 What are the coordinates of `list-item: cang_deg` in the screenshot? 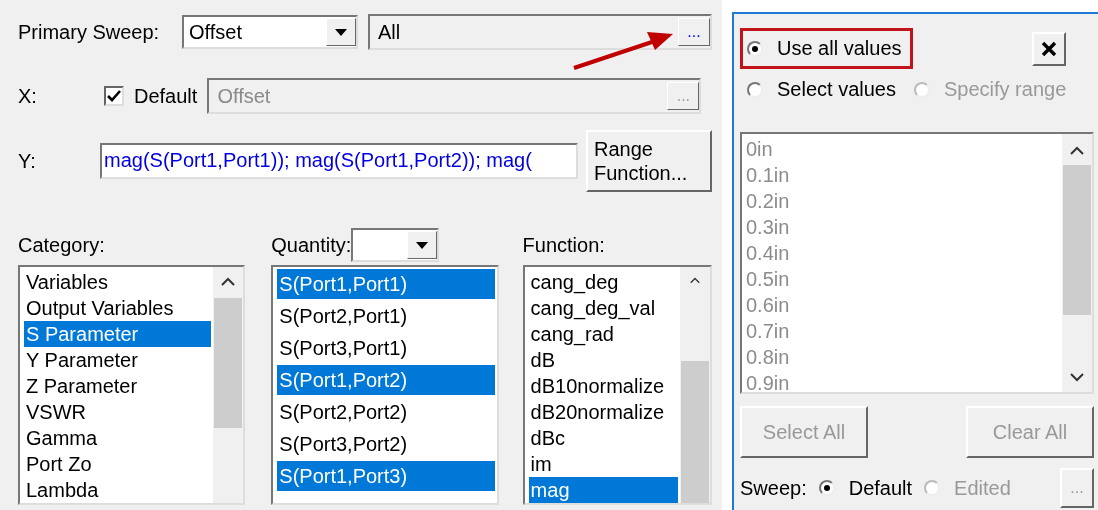 It's located at (603, 282).